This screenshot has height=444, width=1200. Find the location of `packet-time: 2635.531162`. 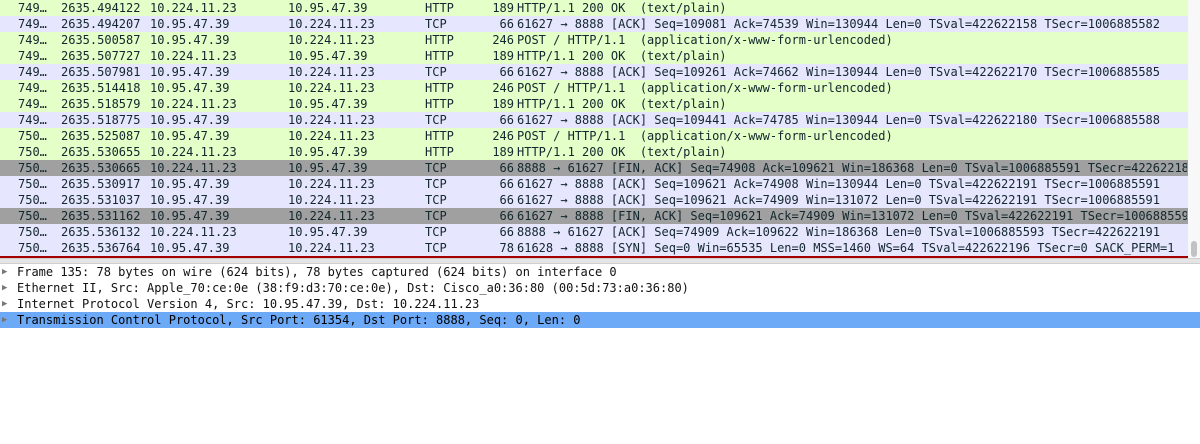

packet-time: 2635.531162 is located at coordinates (101, 216).